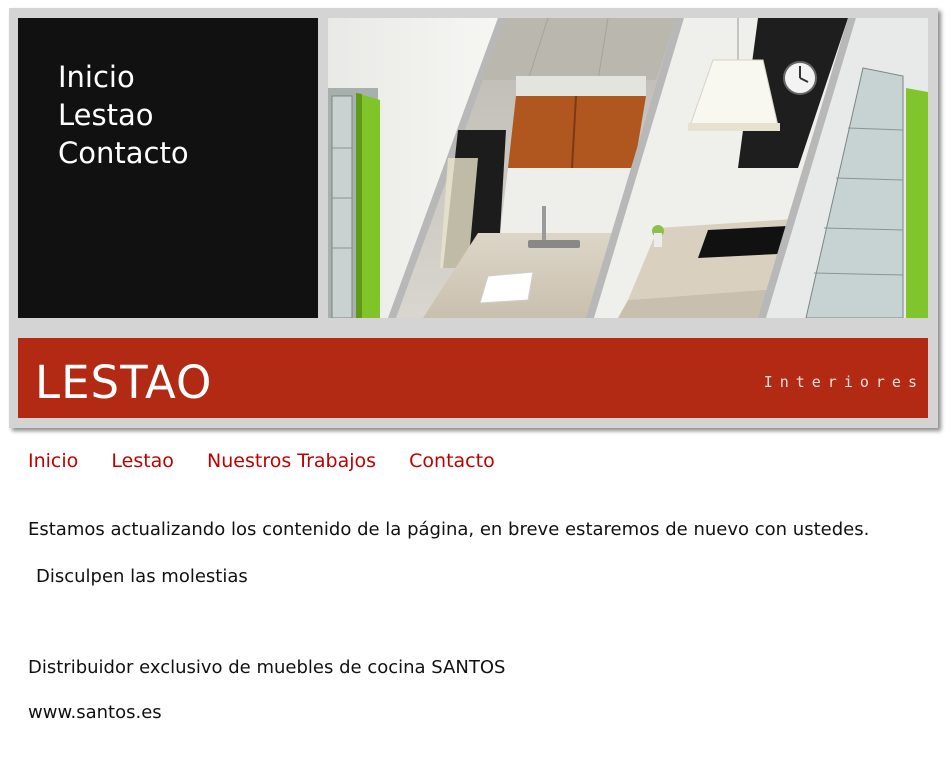  What do you see at coordinates (291, 461) in the screenshot?
I see `nav-link-nuestros-trabajos: Nuestros Trabajos` at bounding box center [291, 461].